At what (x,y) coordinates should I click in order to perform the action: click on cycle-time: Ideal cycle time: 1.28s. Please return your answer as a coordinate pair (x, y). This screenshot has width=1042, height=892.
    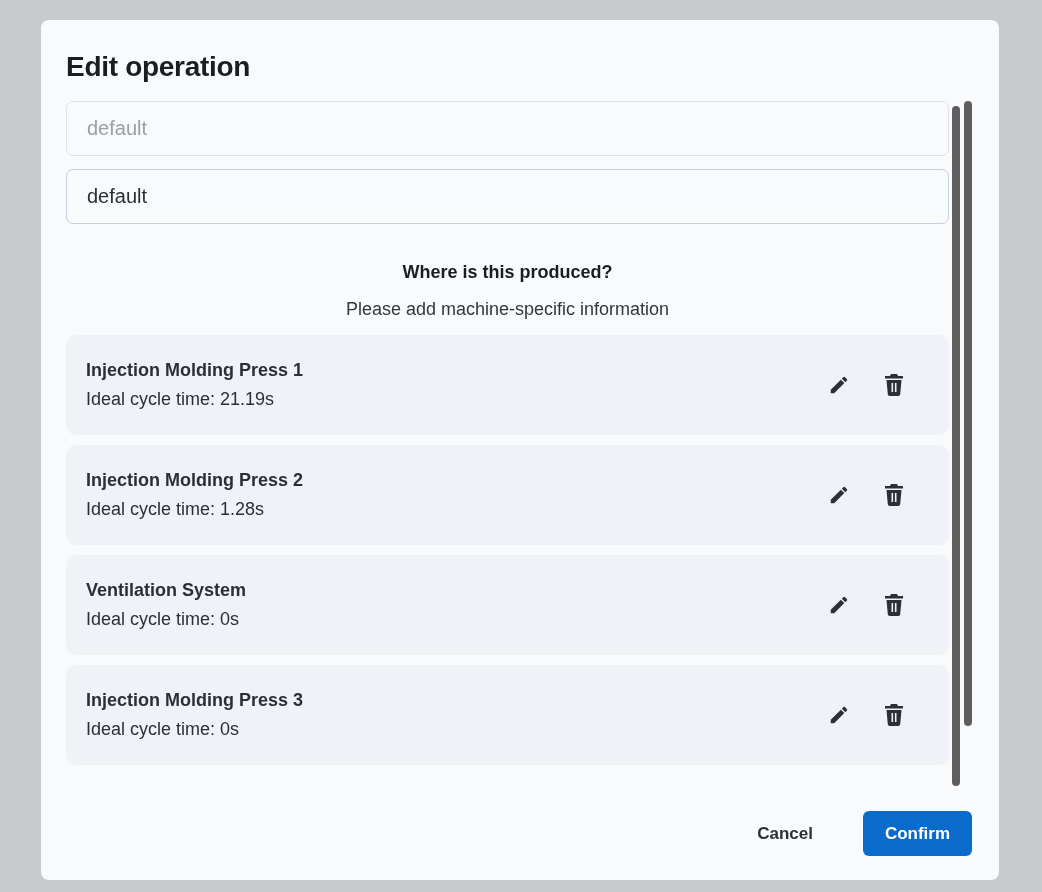
    Looking at the image, I should click on (176, 509).